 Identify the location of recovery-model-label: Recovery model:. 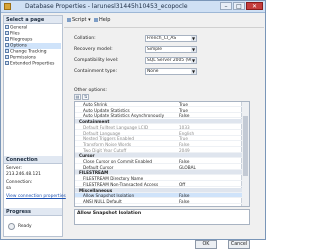
(93, 49).